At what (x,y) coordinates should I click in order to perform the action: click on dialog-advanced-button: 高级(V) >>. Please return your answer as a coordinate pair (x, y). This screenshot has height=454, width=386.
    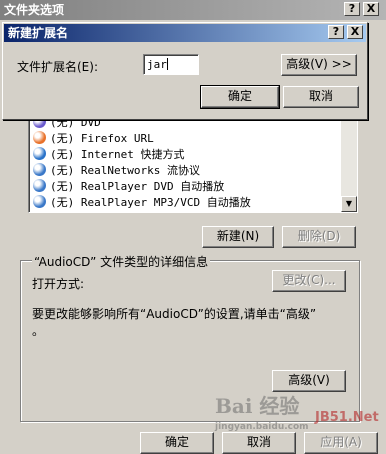
    Looking at the image, I should click on (319, 65).